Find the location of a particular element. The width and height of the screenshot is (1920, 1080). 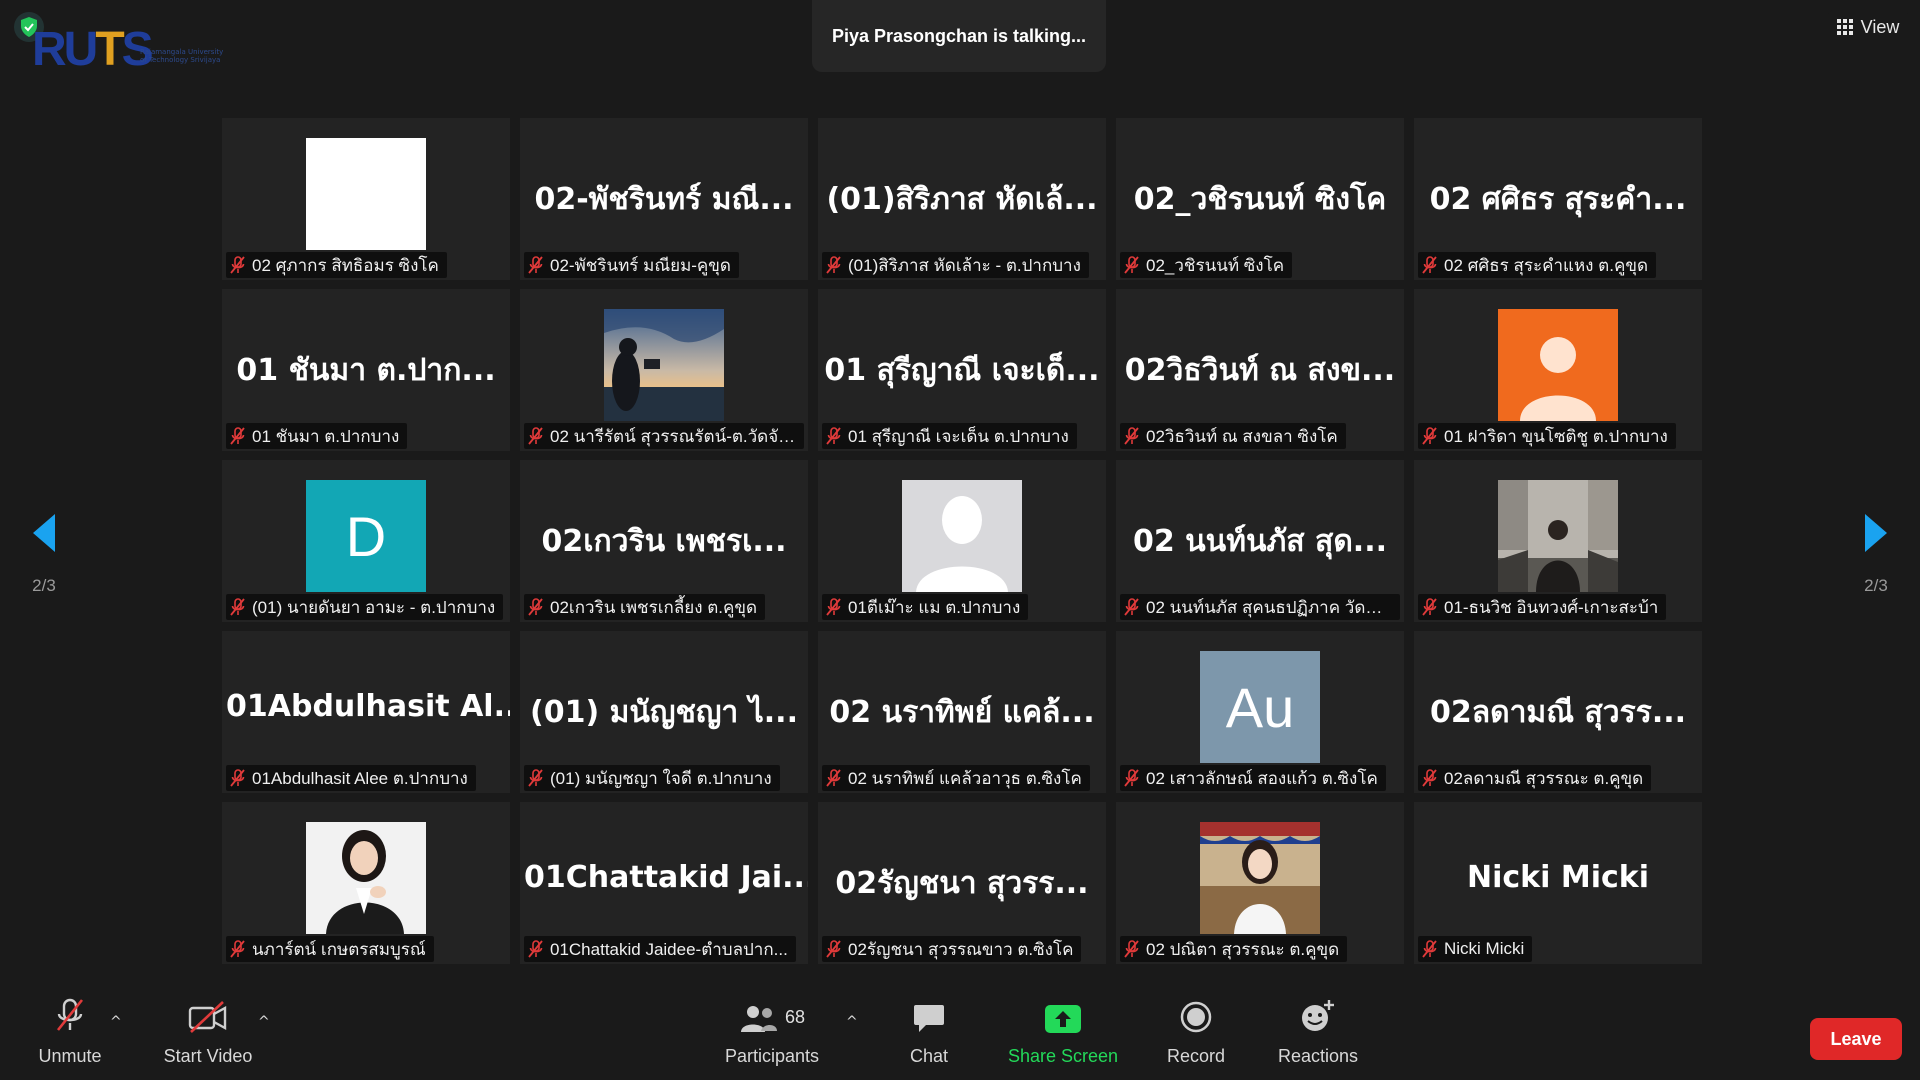

participant-tile: Nicki Micki Nicki Micki is located at coordinates (1558, 883).